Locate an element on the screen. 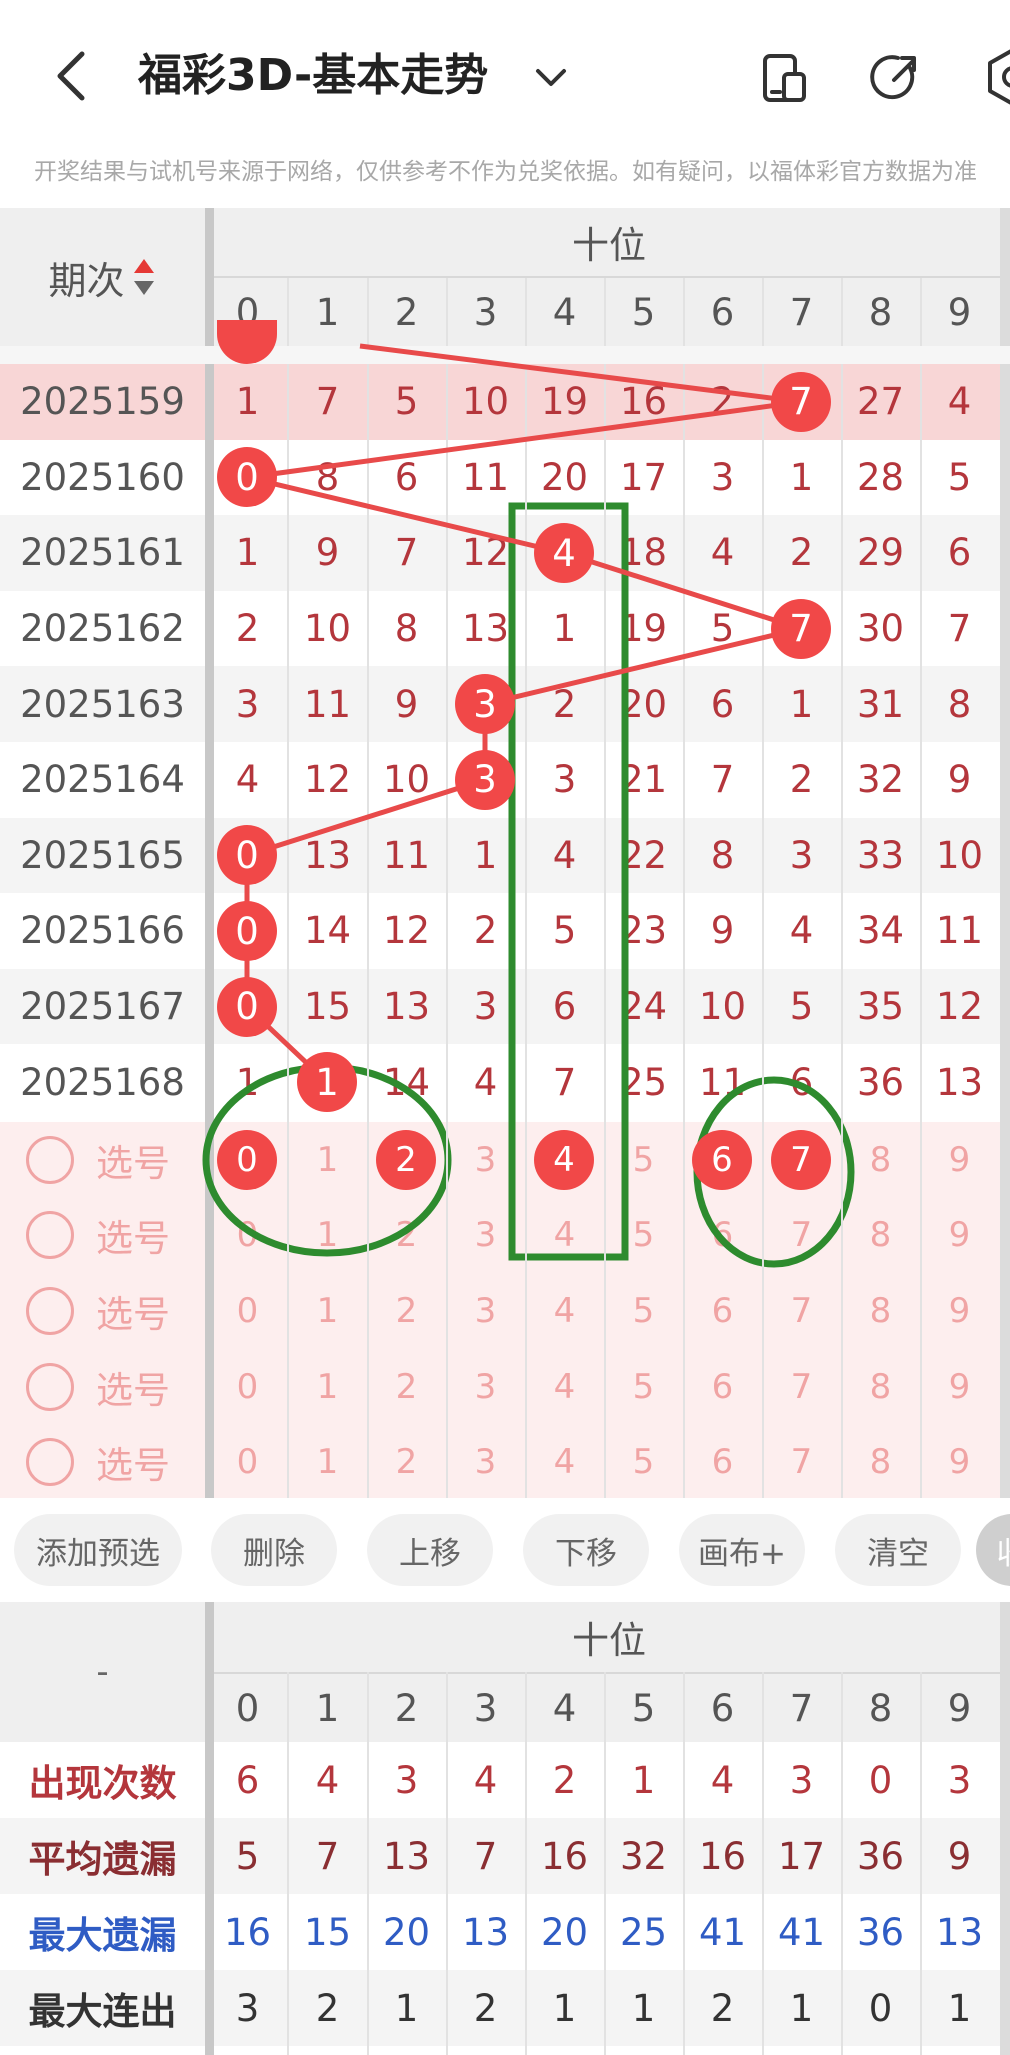 The width and height of the screenshot is (1010, 2055). collapse-button: 收 is located at coordinates (993, 1550).